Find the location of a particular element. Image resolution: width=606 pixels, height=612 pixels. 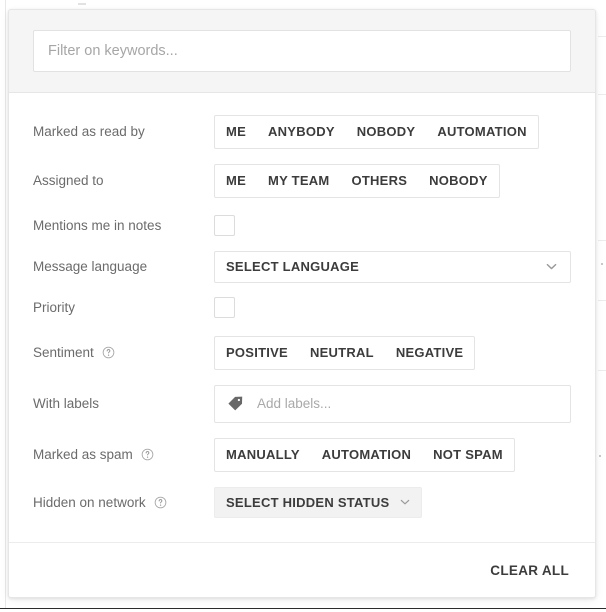

filter-panel-header is located at coordinates (302, 51).